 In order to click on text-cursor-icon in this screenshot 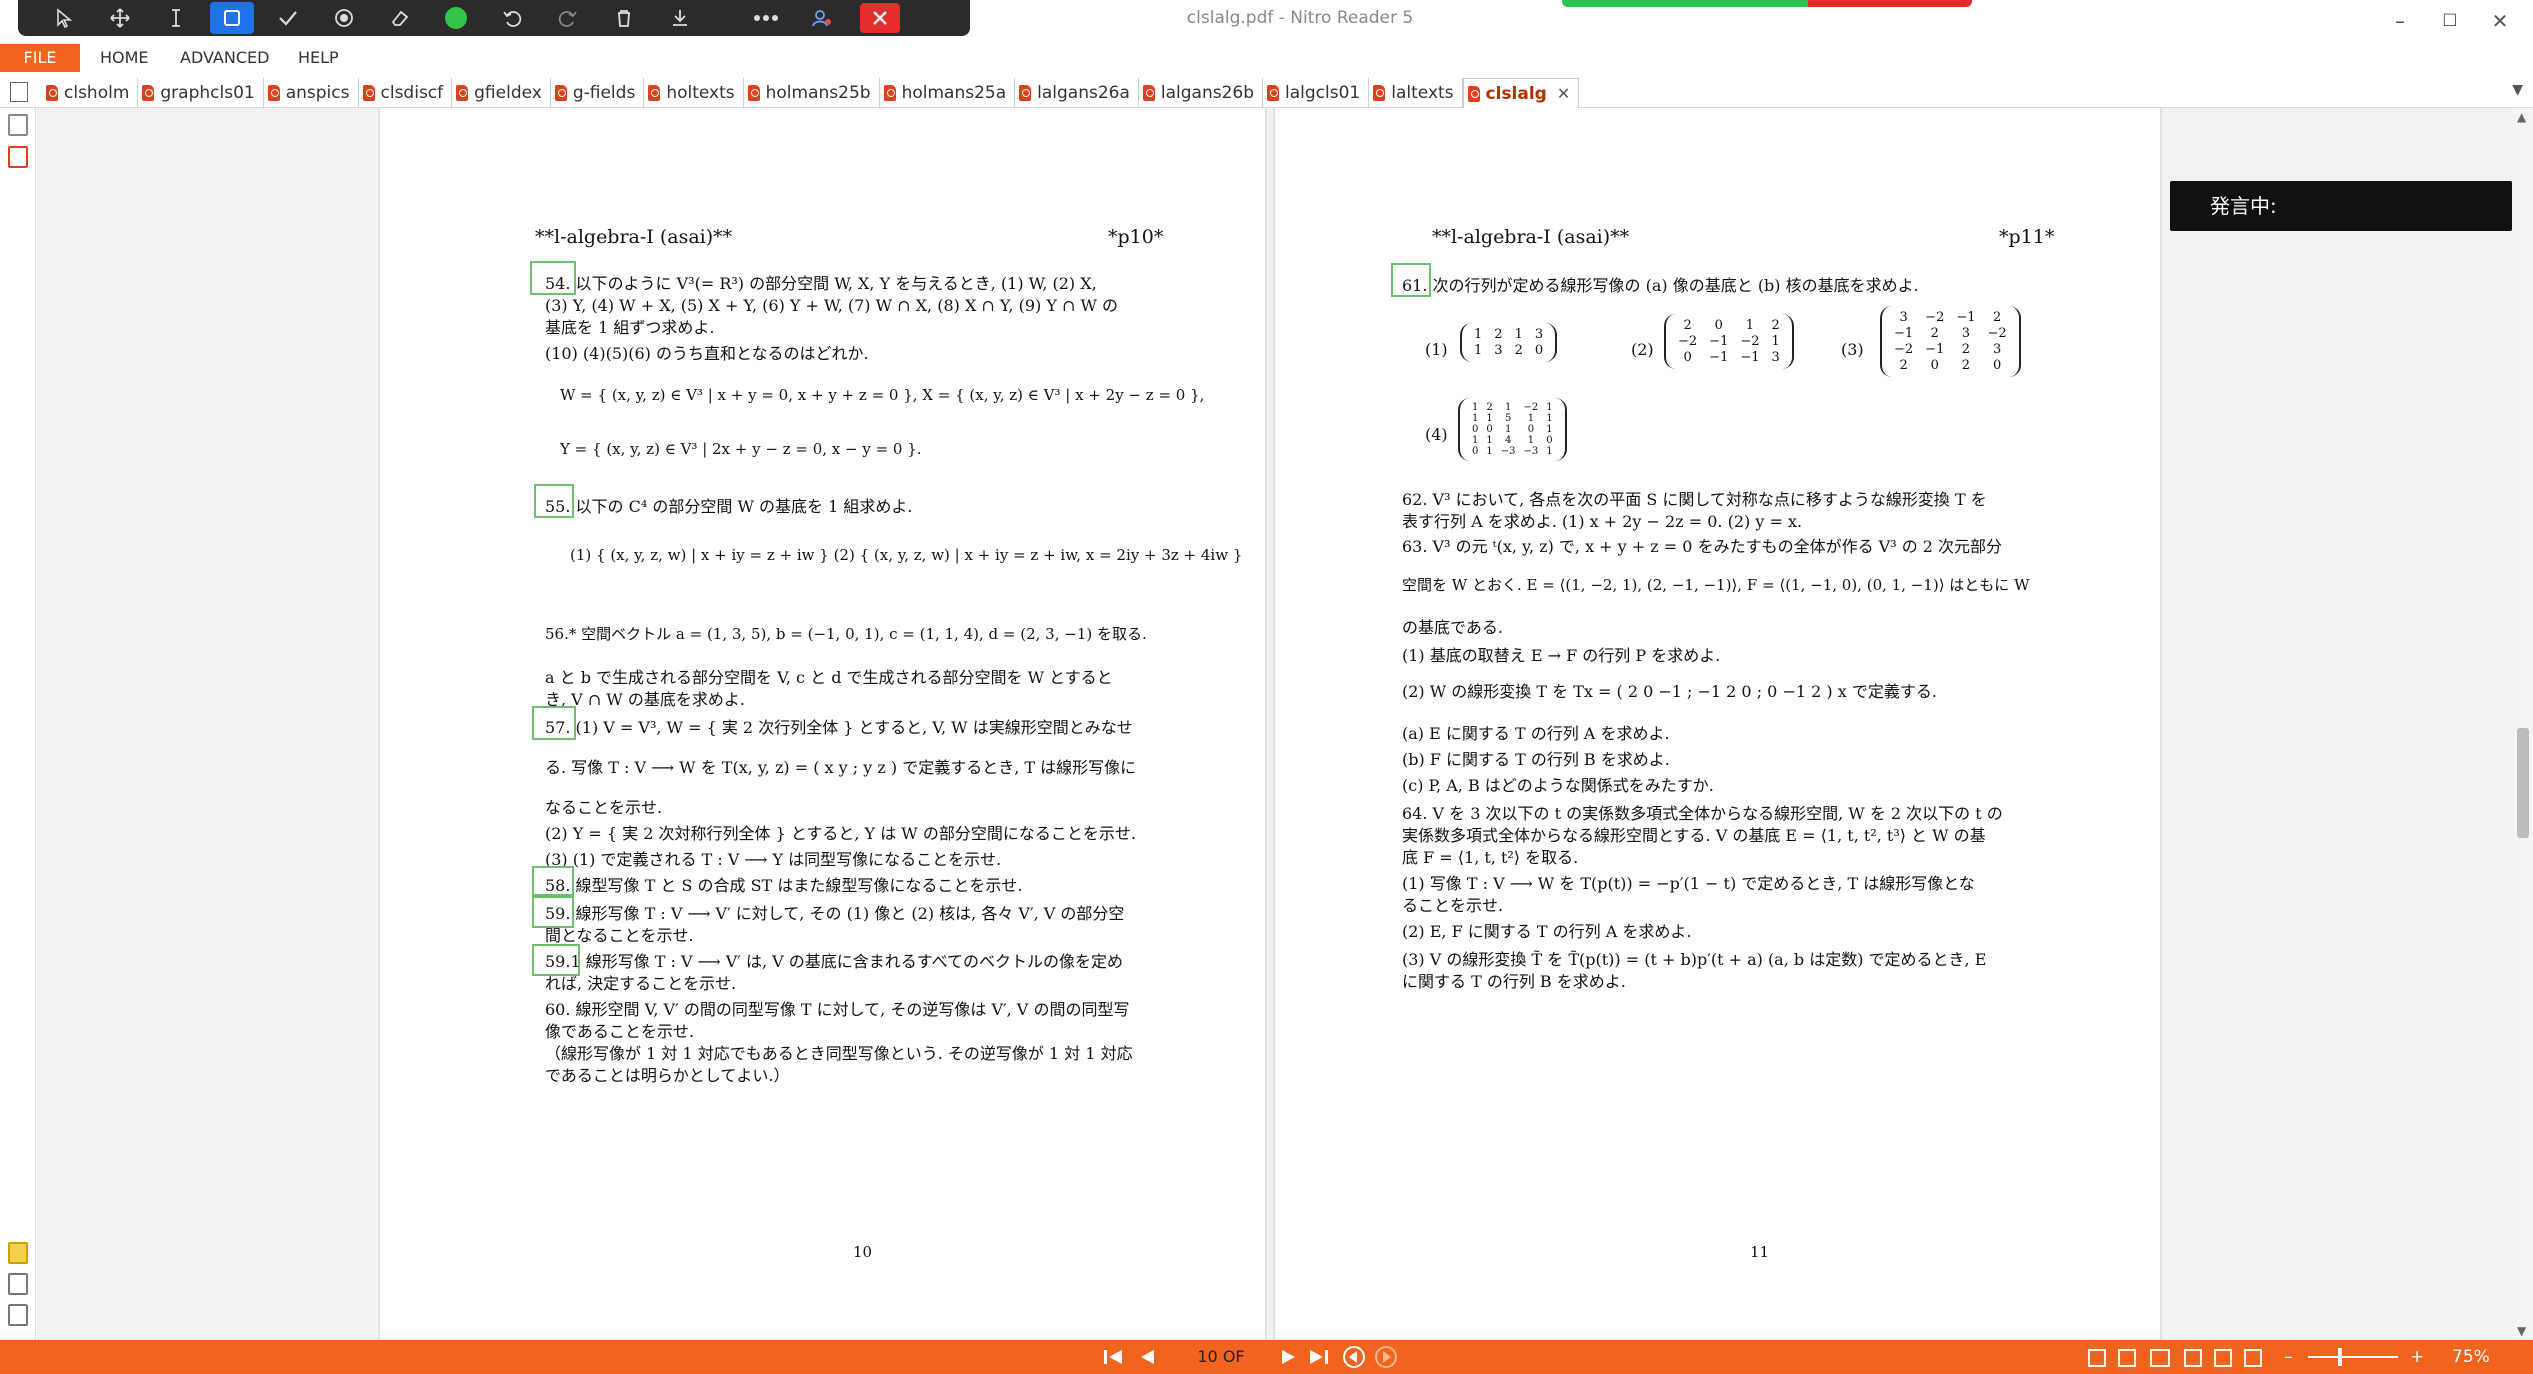, I will do `click(176, 18)`.